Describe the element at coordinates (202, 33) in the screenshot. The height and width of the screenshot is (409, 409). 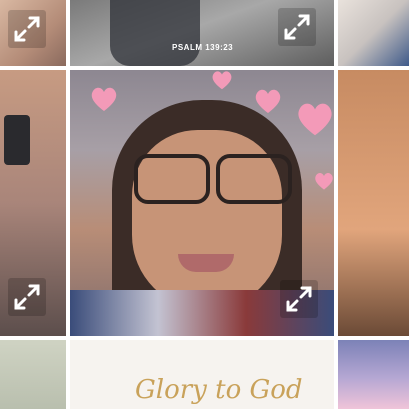
I see `photo-tile-top-center: PSALM 139:23` at that location.